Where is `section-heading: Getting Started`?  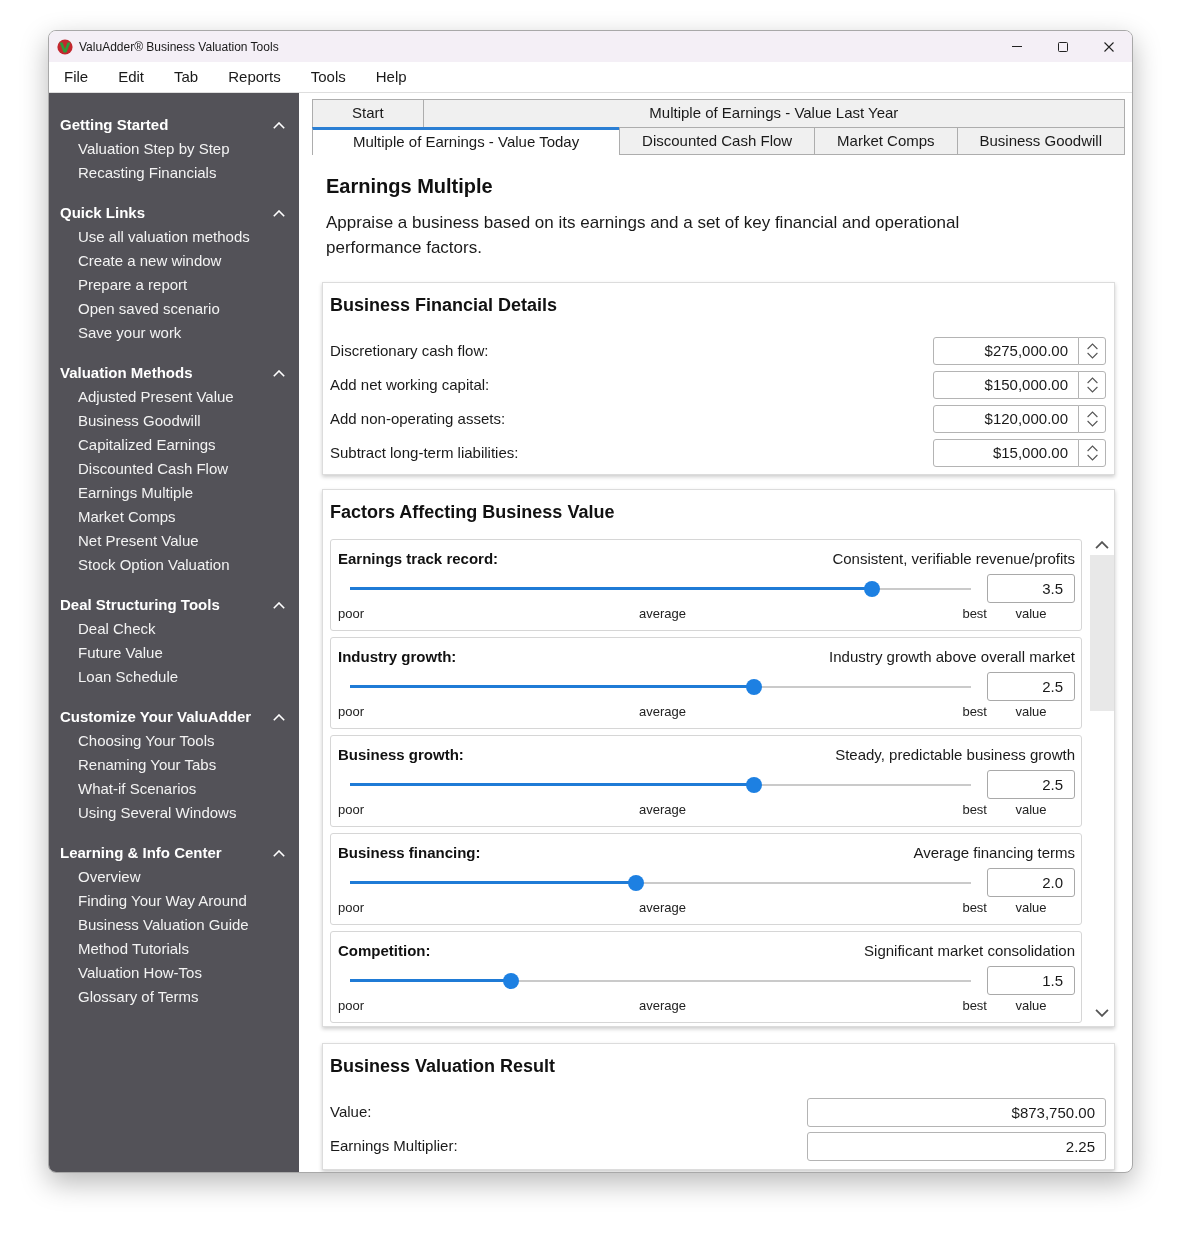 section-heading: Getting Started is located at coordinates (114, 125).